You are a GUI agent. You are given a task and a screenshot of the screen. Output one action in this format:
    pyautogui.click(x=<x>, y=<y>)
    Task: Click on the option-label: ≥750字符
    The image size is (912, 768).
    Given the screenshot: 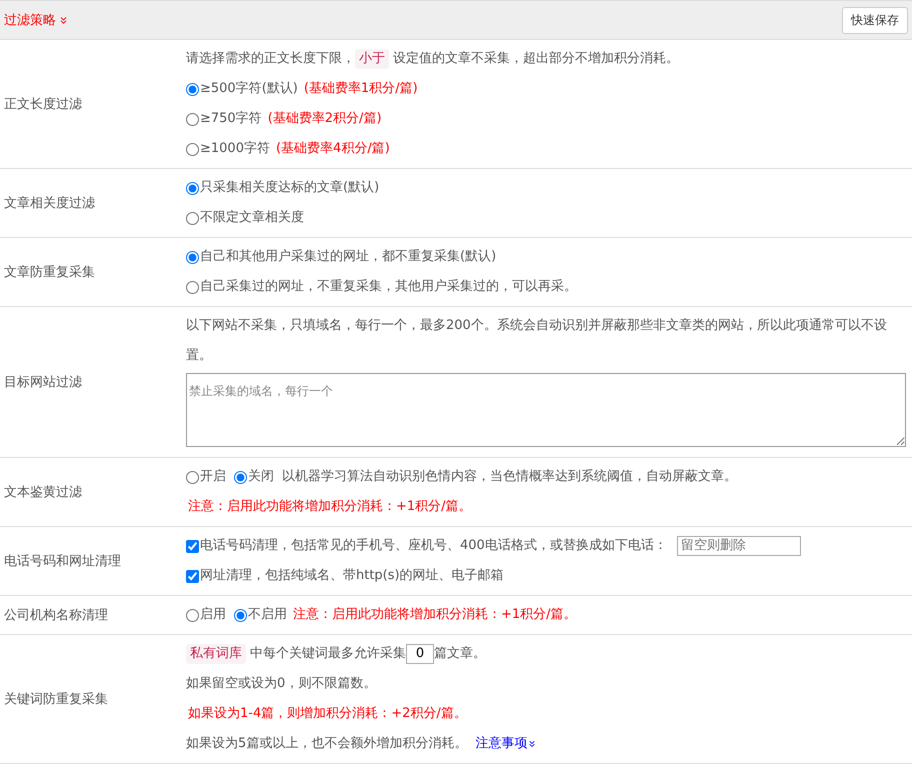 What is the action you would take?
    pyautogui.click(x=231, y=119)
    